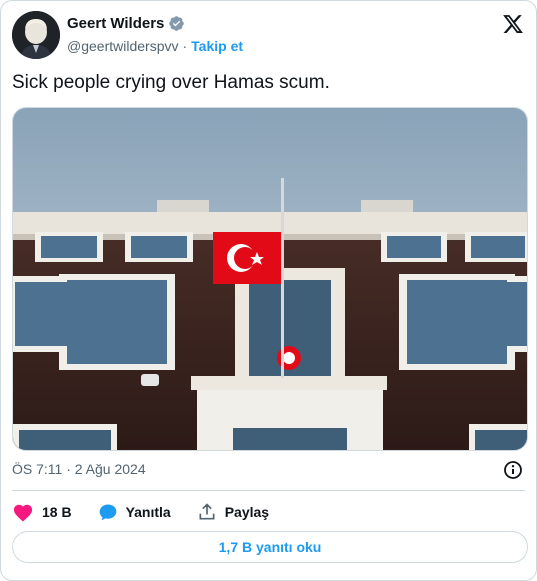 The image size is (537, 581). I want to click on reply-bubble-icon, so click(107, 512).